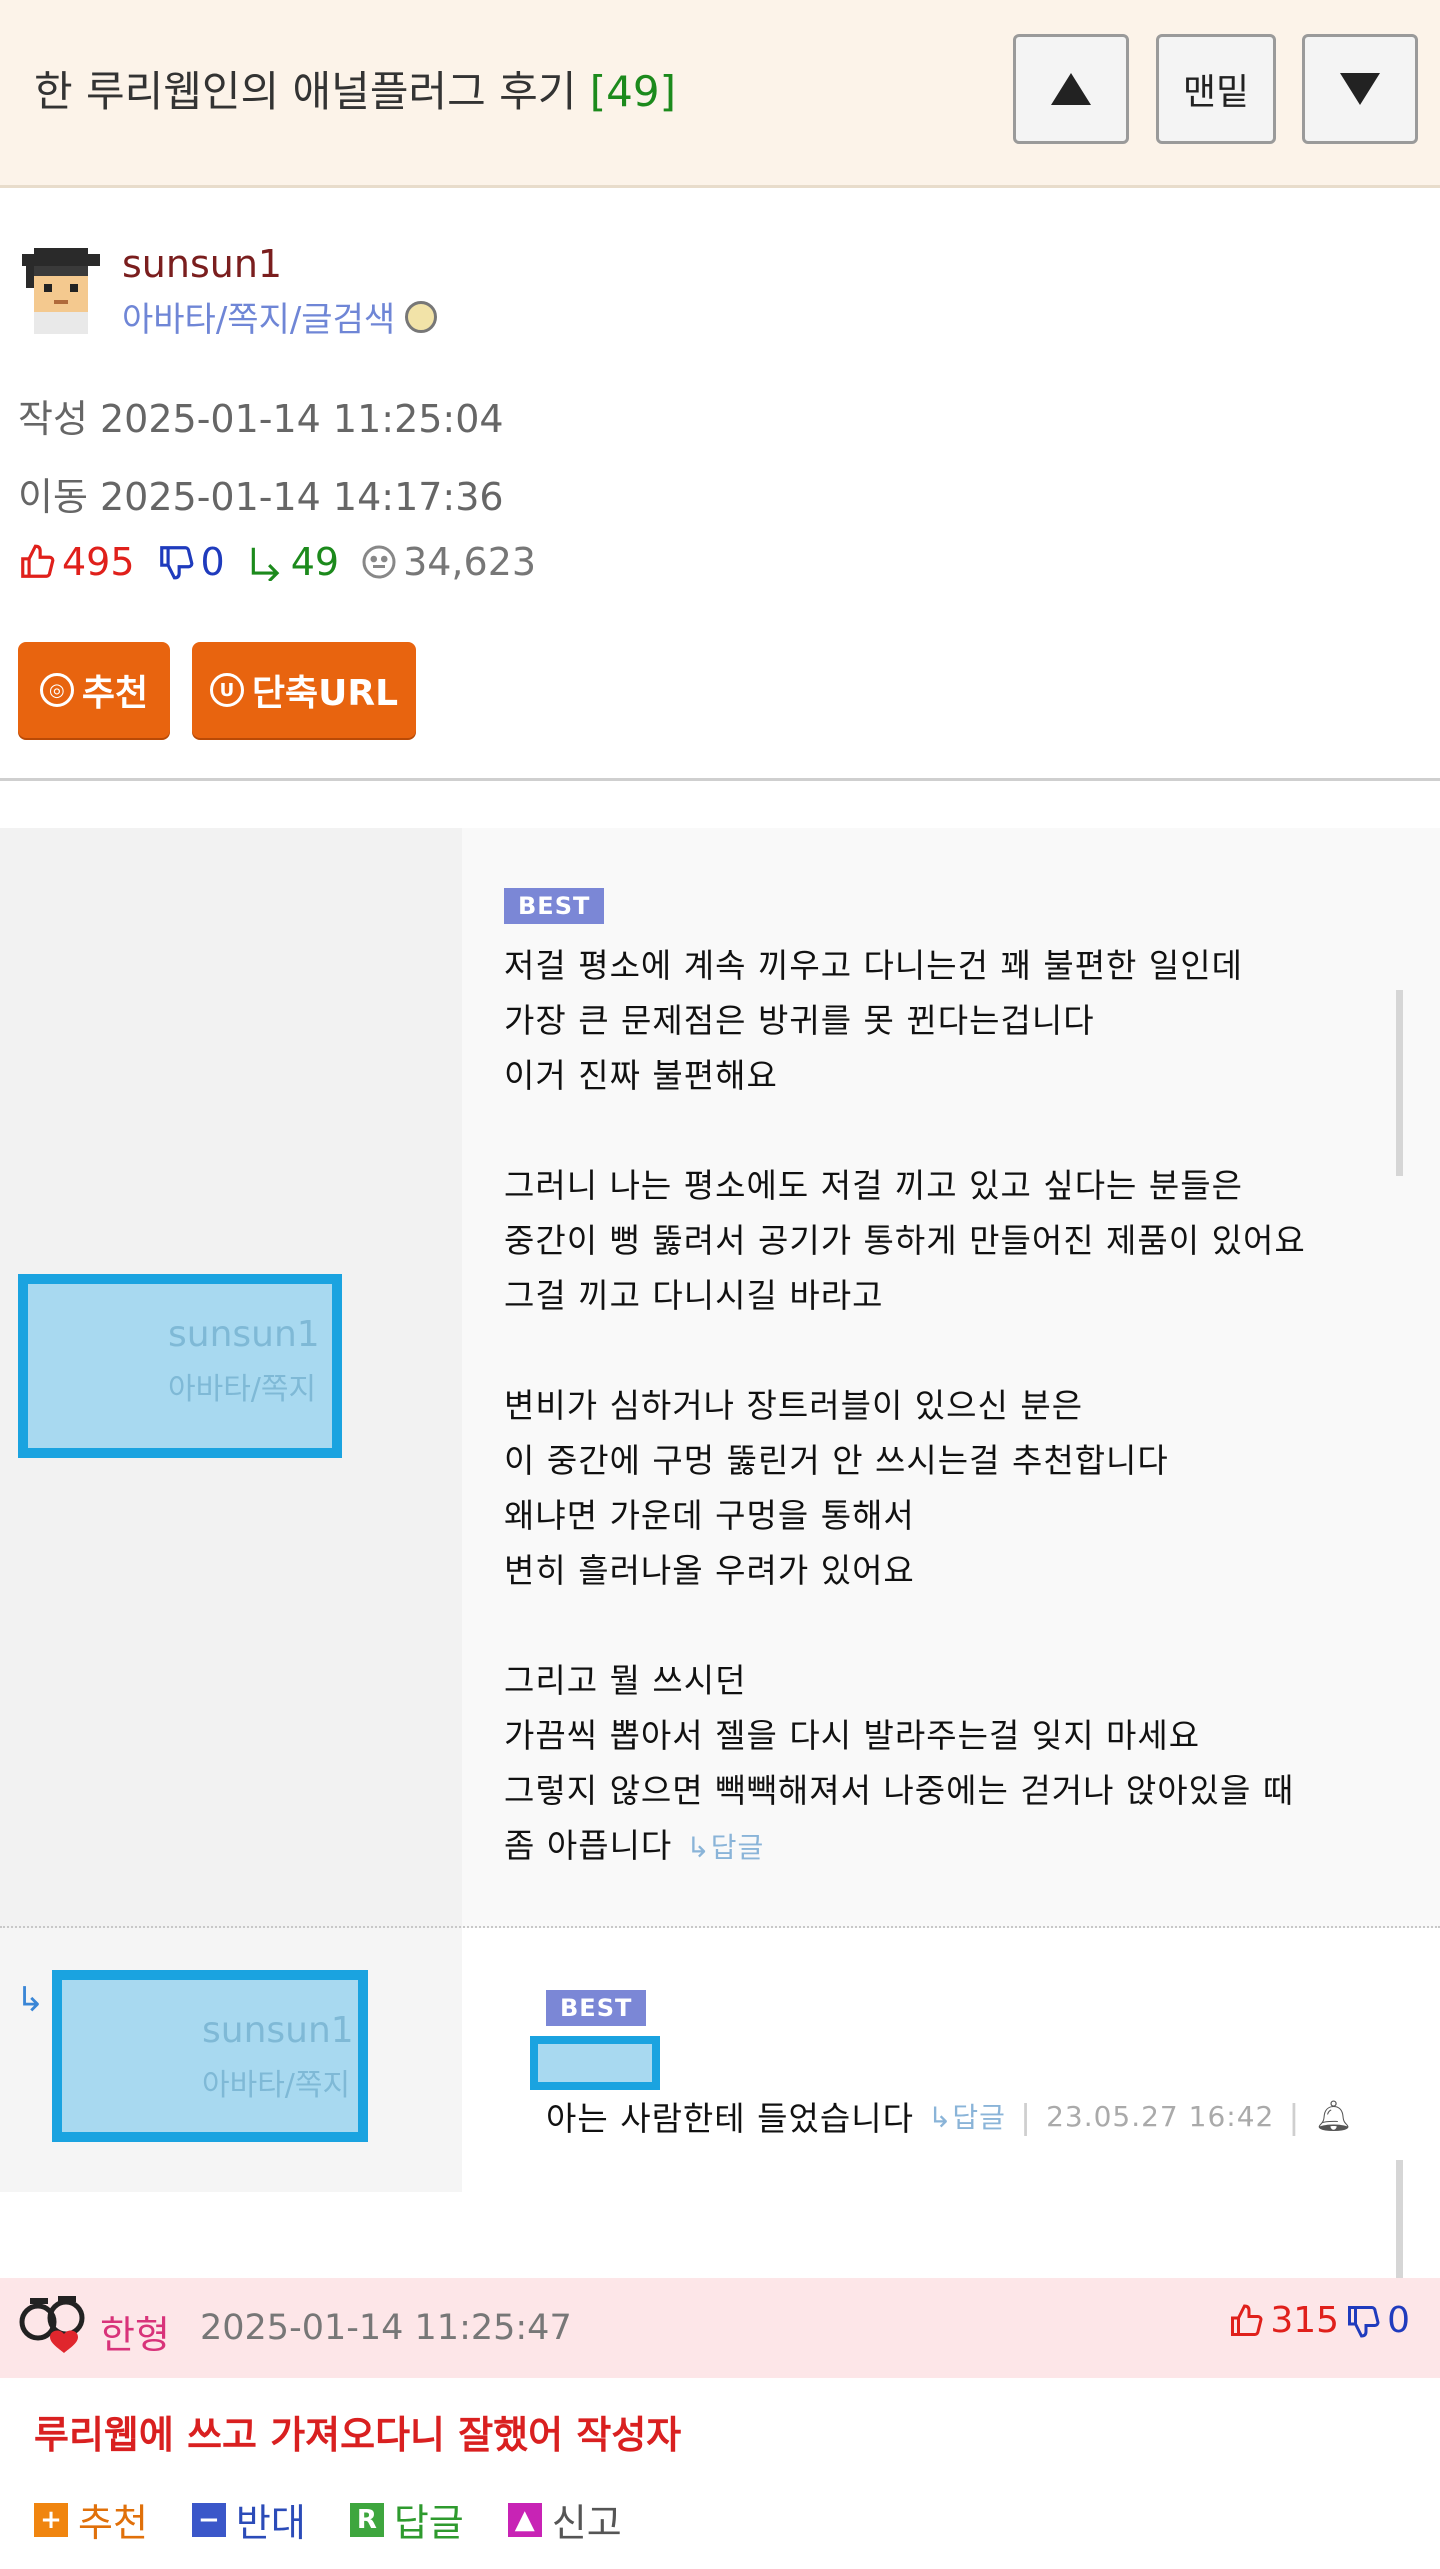 This screenshot has width=1440, height=2569. What do you see at coordinates (366, 2519) in the screenshot?
I see `reply-r-icon: R` at bounding box center [366, 2519].